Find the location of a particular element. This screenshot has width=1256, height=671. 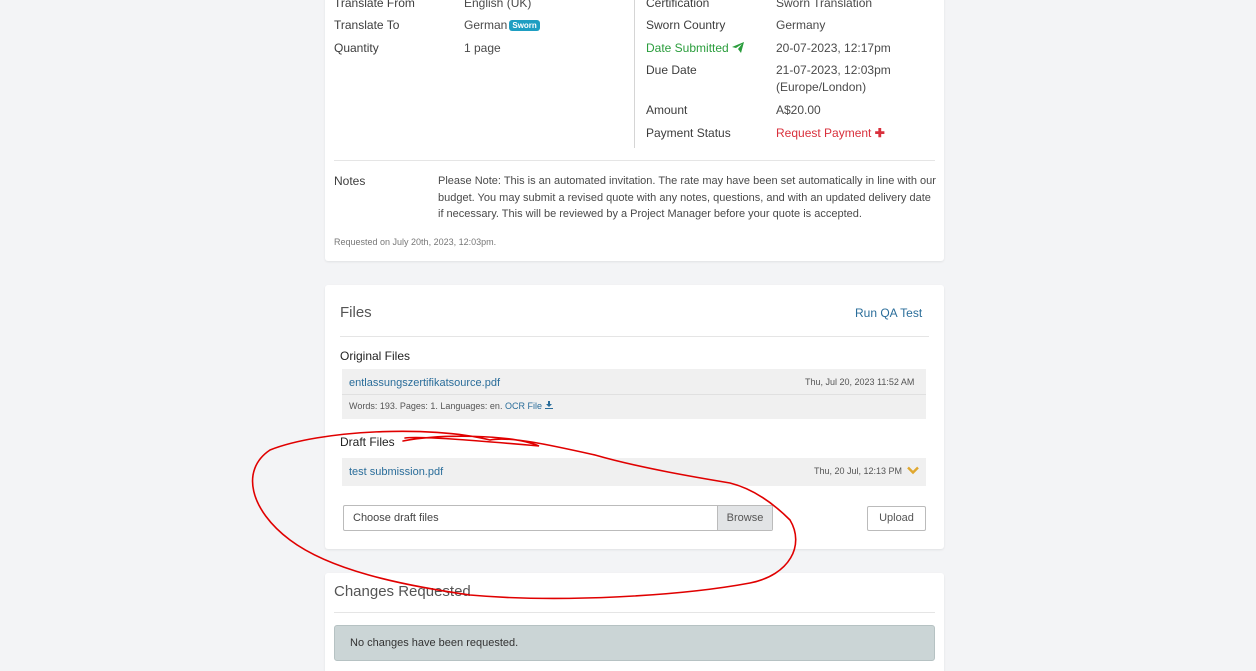

translate-to-language: German is located at coordinates (486, 25).